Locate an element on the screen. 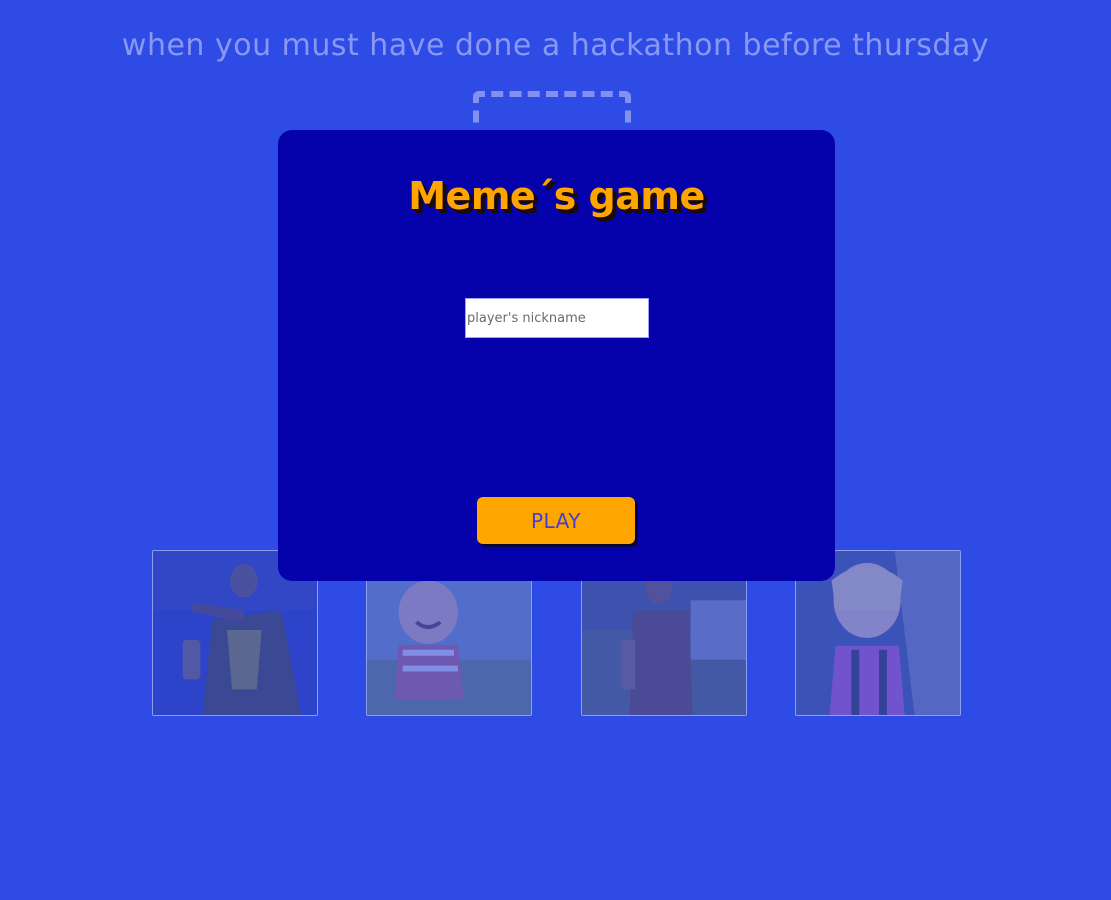  game-title: Meme´s game is located at coordinates (556, 196).